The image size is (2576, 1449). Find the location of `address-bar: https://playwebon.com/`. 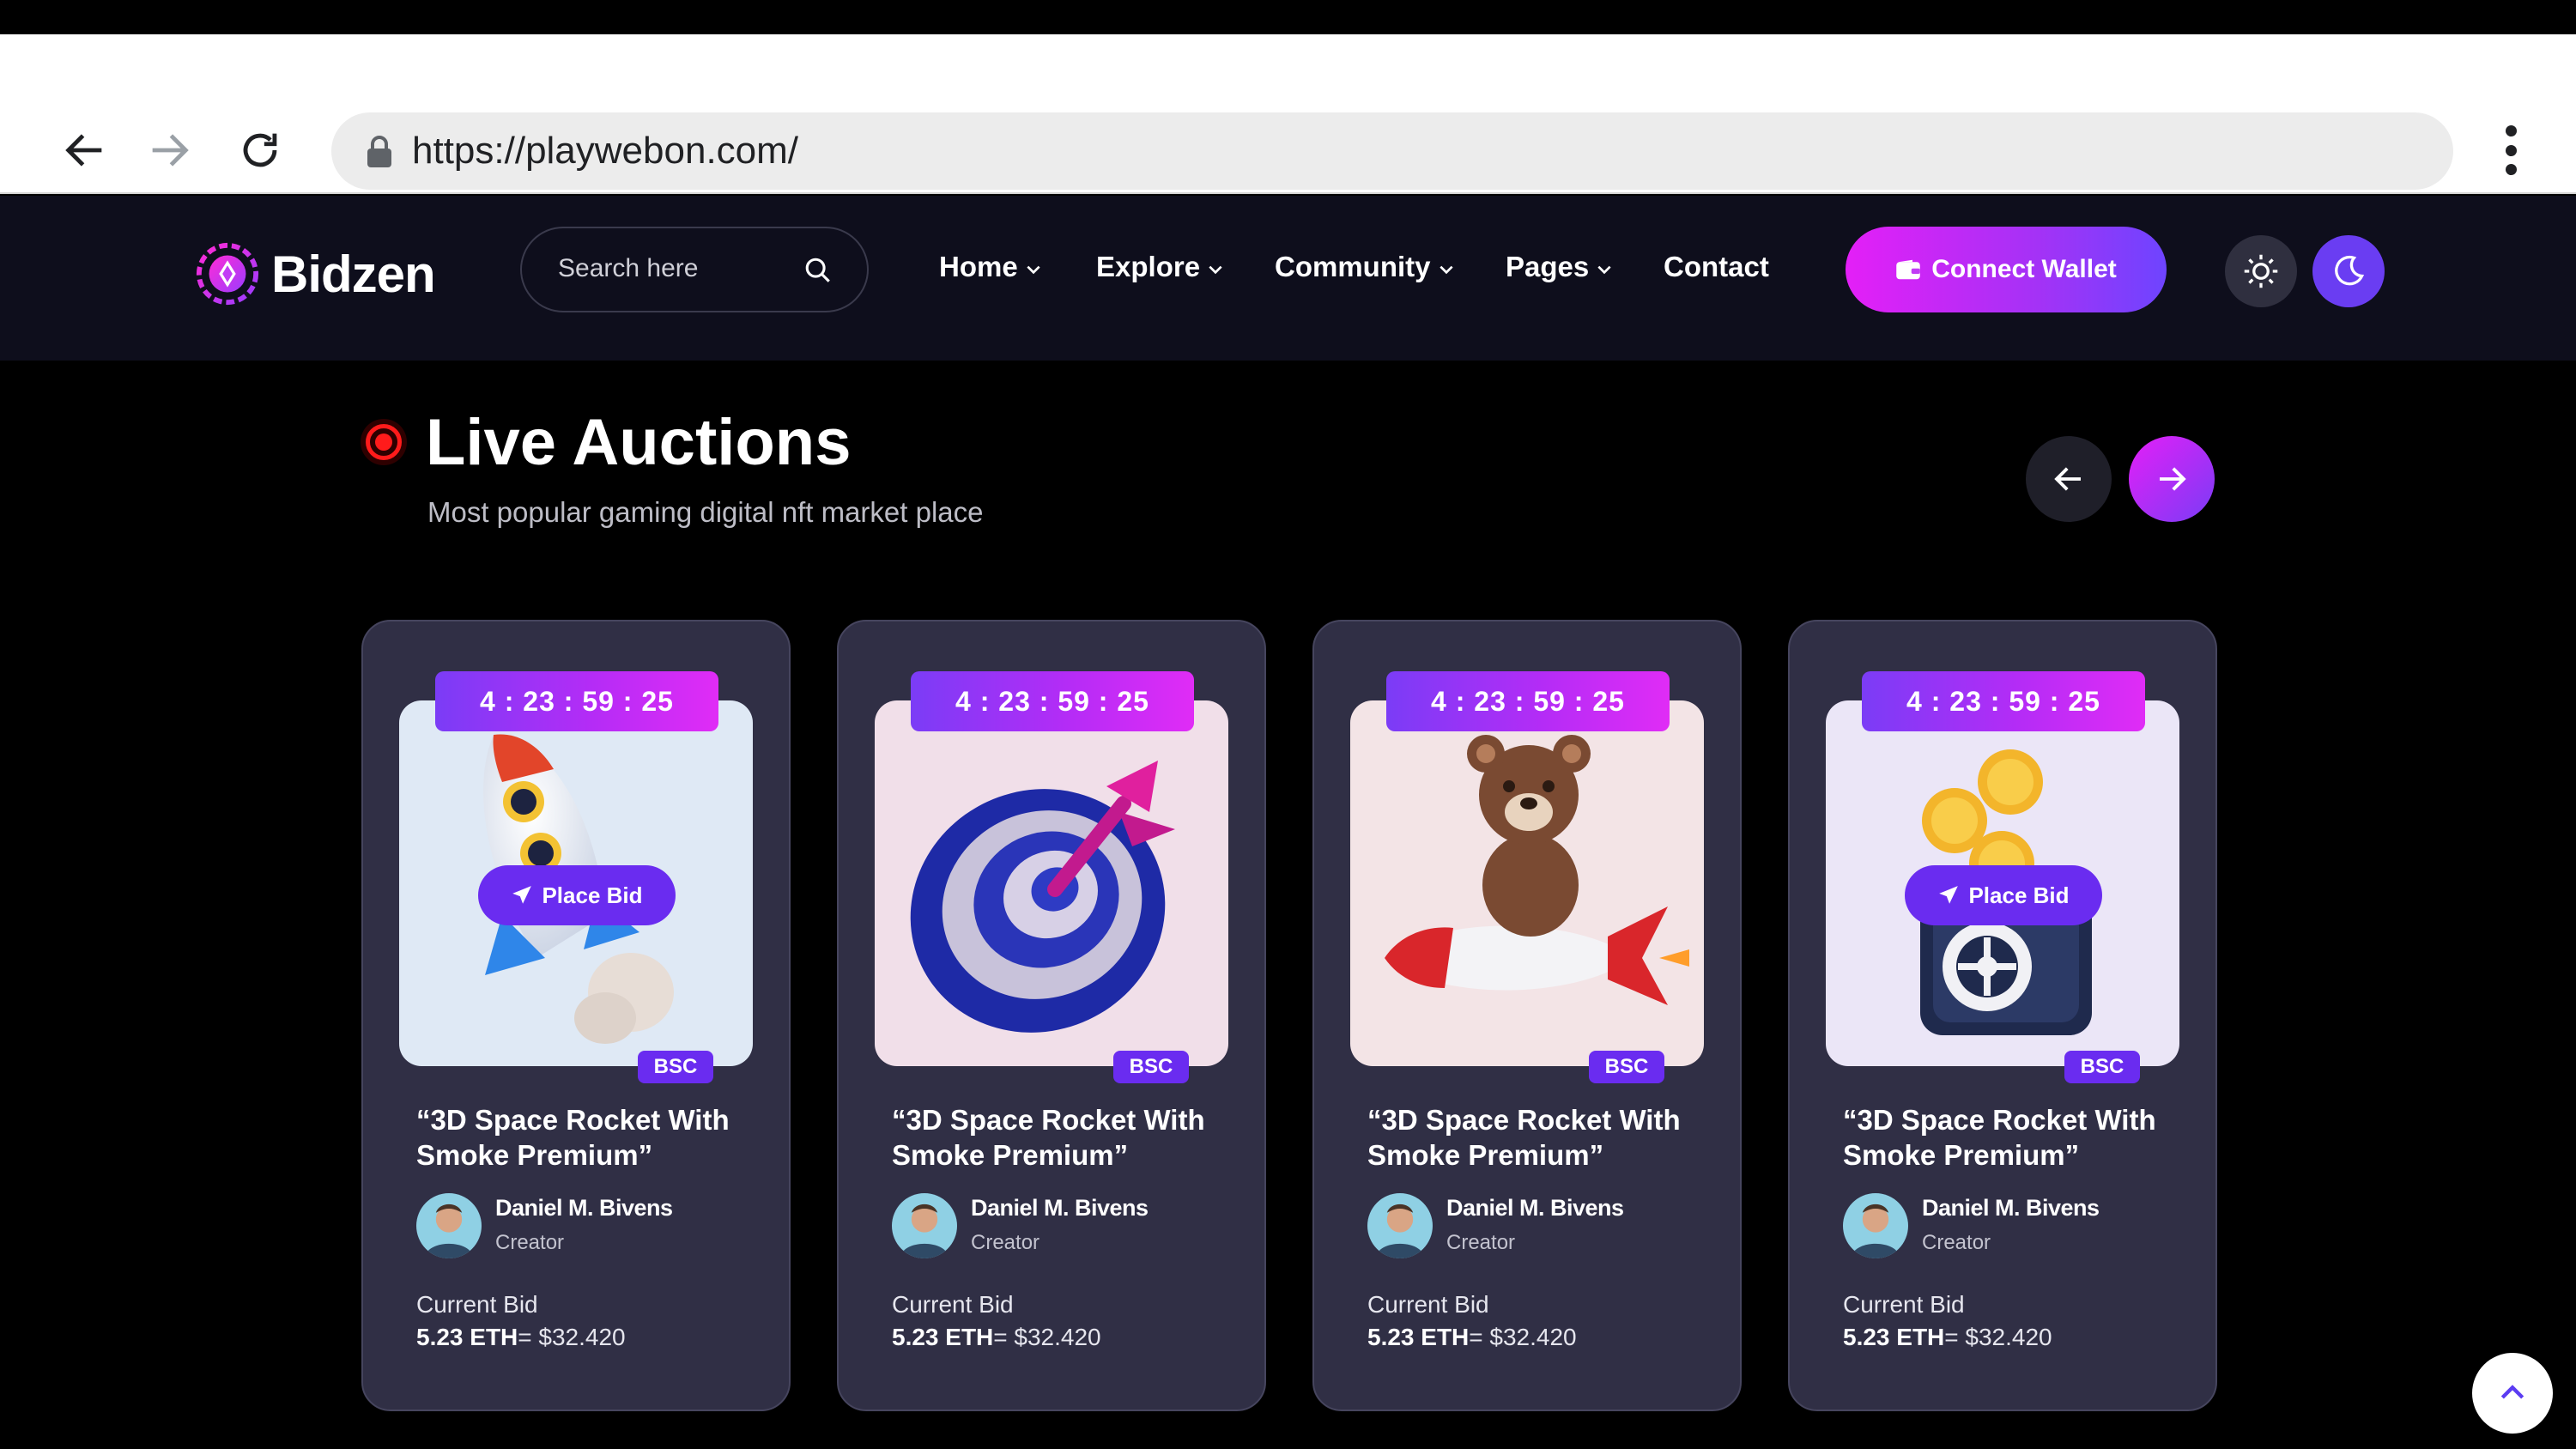

address-bar: https://playwebon.com/ is located at coordinates (1392, 151).